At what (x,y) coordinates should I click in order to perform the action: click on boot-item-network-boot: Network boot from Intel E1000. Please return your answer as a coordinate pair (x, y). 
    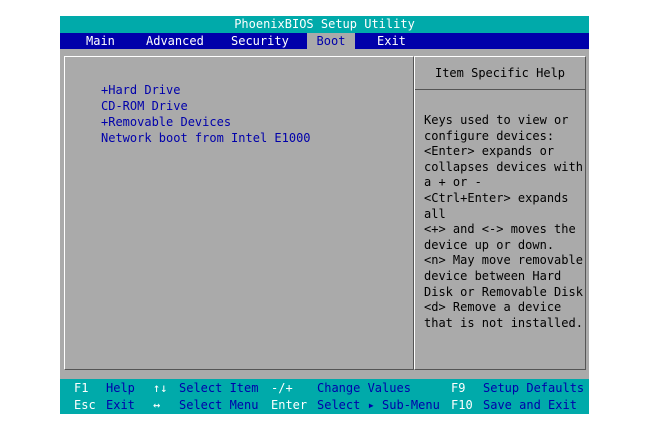
    Looking at the image, I should click on (206, 138).